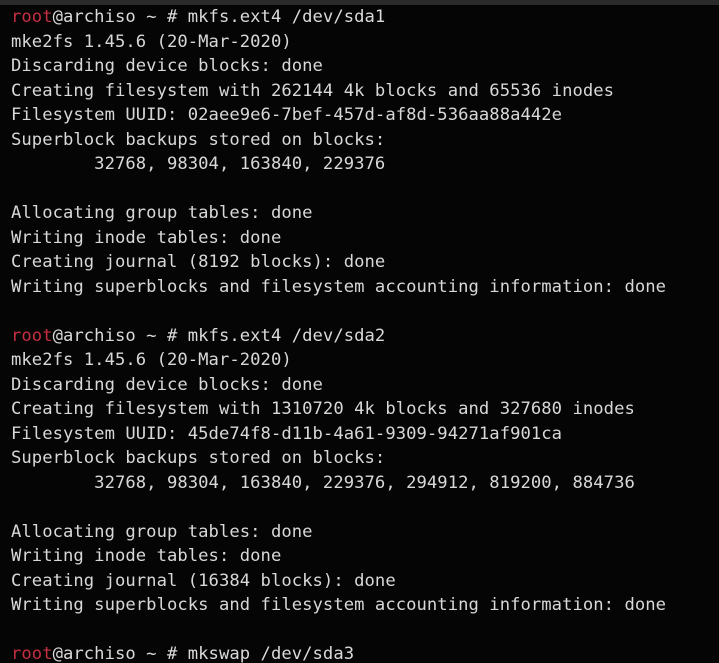 This screenshot has width=719, height=663. Describe the element at coordinates (203, 580) in the screenshot. I see `terminal-output-line: Creating journal (16384 blocks): done` at that location.